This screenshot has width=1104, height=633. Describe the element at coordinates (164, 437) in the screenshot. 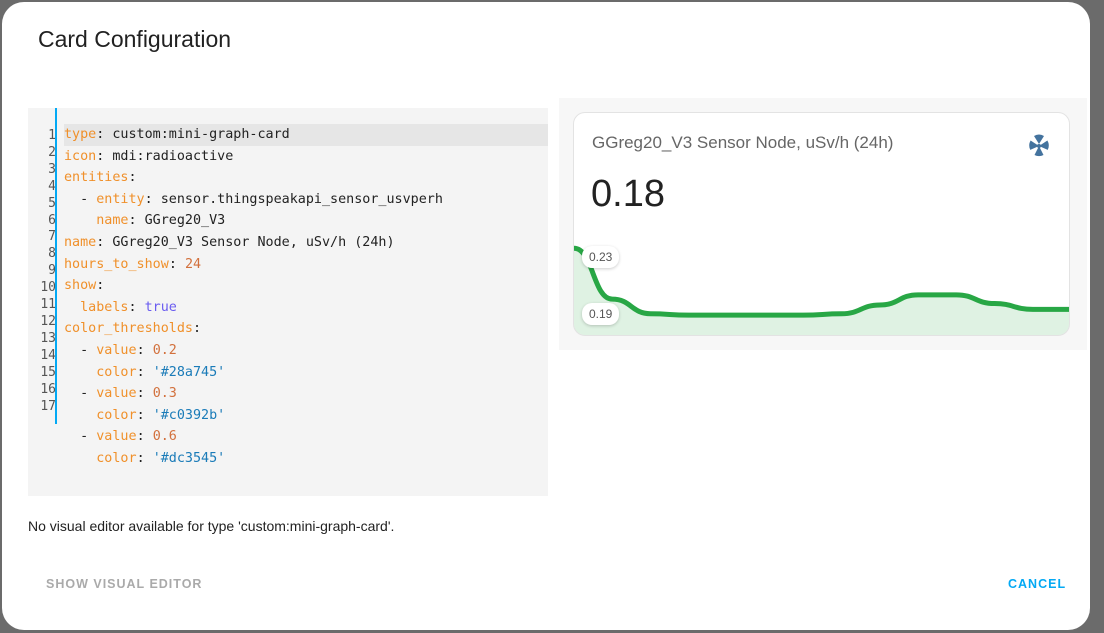

I see `yaml-token: 0.6` at that location.